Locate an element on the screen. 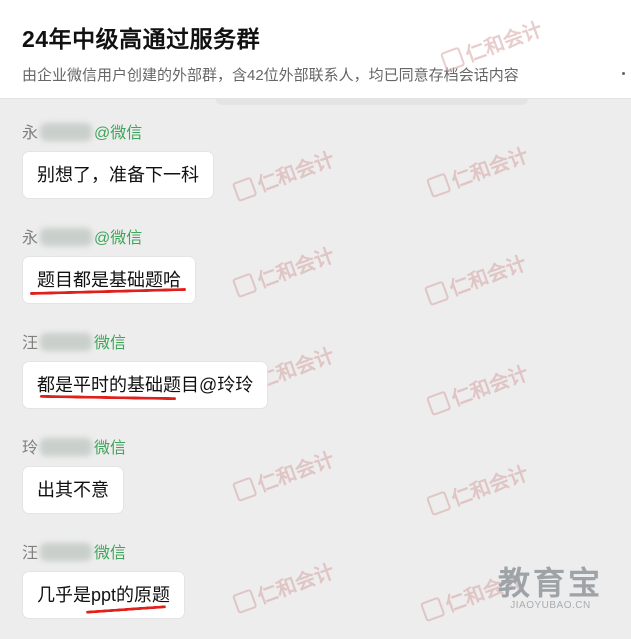 This screenshot has width=631, height=639. message-bubble: 题目都是基础题哈 is located at coordinates (109, 280).